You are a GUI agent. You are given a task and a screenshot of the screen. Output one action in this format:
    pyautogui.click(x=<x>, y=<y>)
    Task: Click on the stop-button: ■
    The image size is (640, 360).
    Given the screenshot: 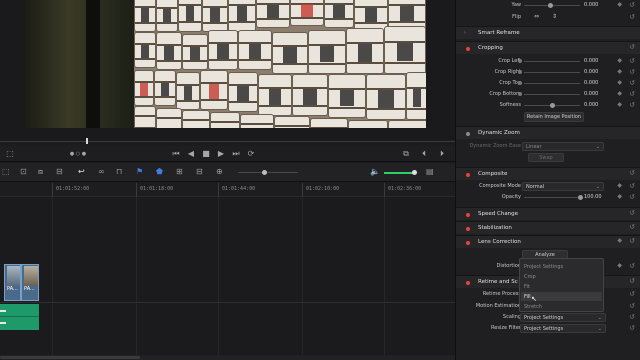 What is the action you would take?
    pyautogui.click(x=206, y=154)
    